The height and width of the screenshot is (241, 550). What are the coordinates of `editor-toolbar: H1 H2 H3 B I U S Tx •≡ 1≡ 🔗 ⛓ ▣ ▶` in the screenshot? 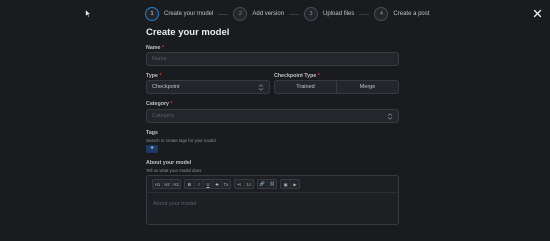 It's located at (272, 184).